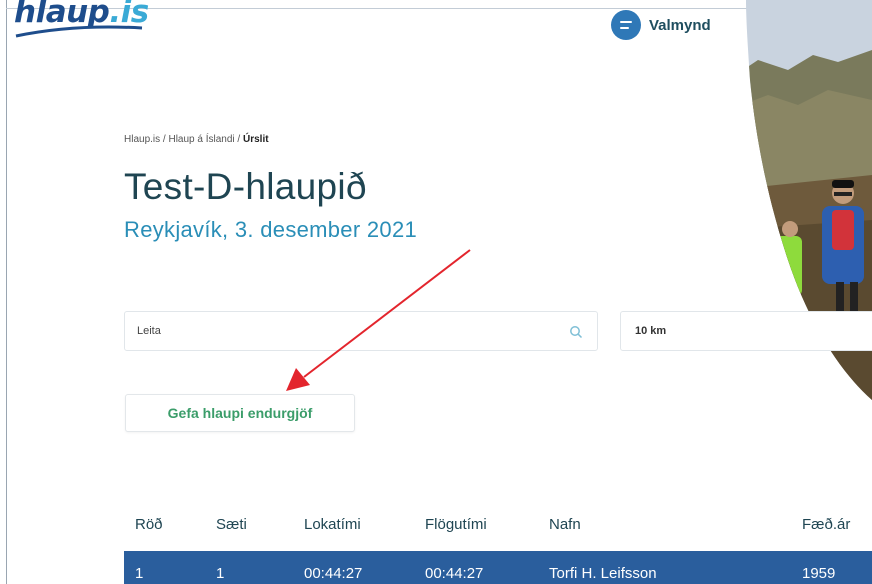 The image size is (872, 584). I want to click on table-cell-finish-time: 00:44:27, so click(333, 573).